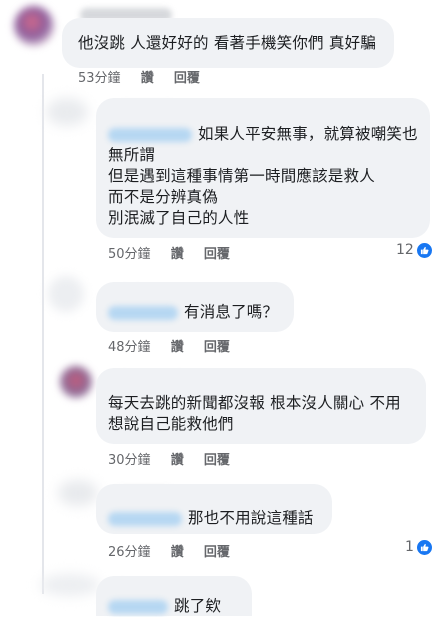 The width and height of the screenshot is (444, 617). Describe the element at coordinates (129, 552) in the screenshot. I see `comment-timestamp: 26分鐘` at that location.